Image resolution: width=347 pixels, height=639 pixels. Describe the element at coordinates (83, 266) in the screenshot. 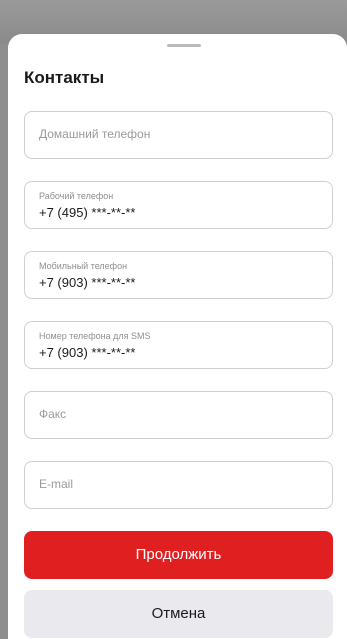

I see `mobile-phone-label: Мобильный телефон` at that location.